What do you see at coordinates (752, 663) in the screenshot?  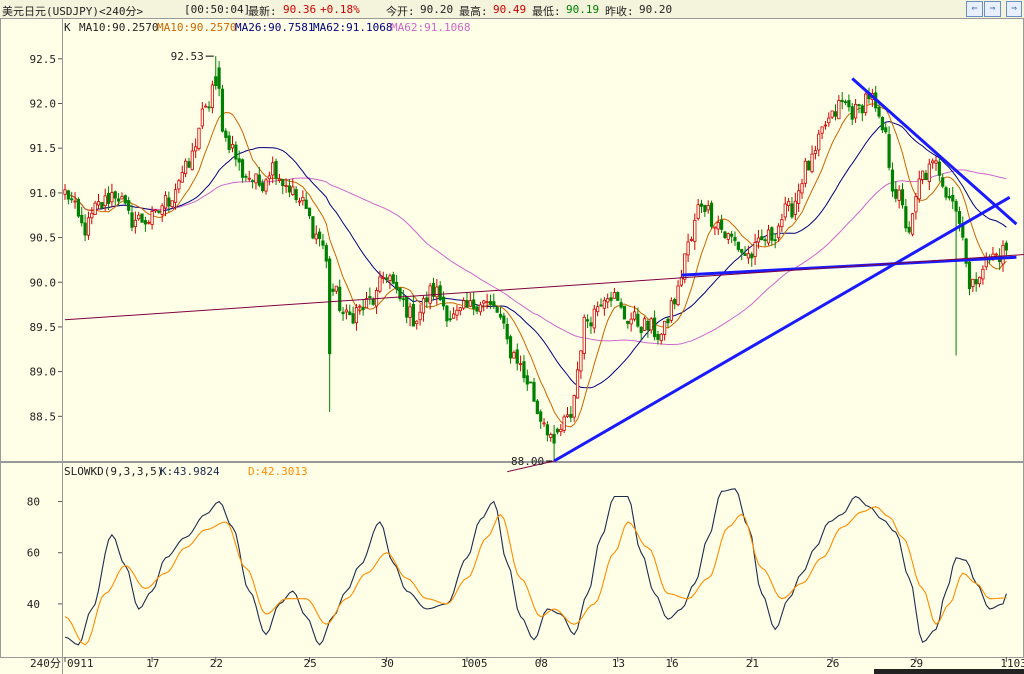 I see `date-tick-label: 21` at bounding box center [752, 663].